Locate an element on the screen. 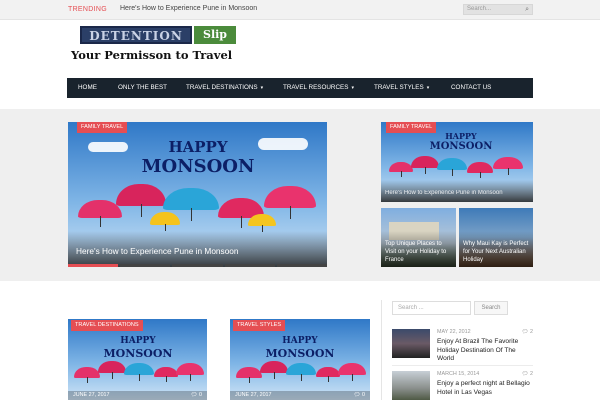 The height and width of the screenshot is (400, 600). top-search-input: Search... ⌕ is located at coordinates (498, 9).